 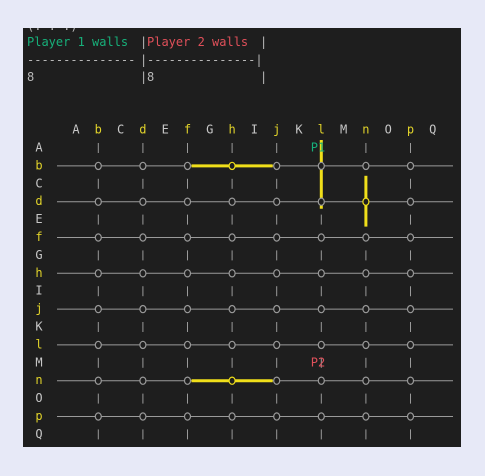 What do you see at coordinates (299, 130) in the screenshot?
I see `column-label: K` at bounding box center [299, 130].